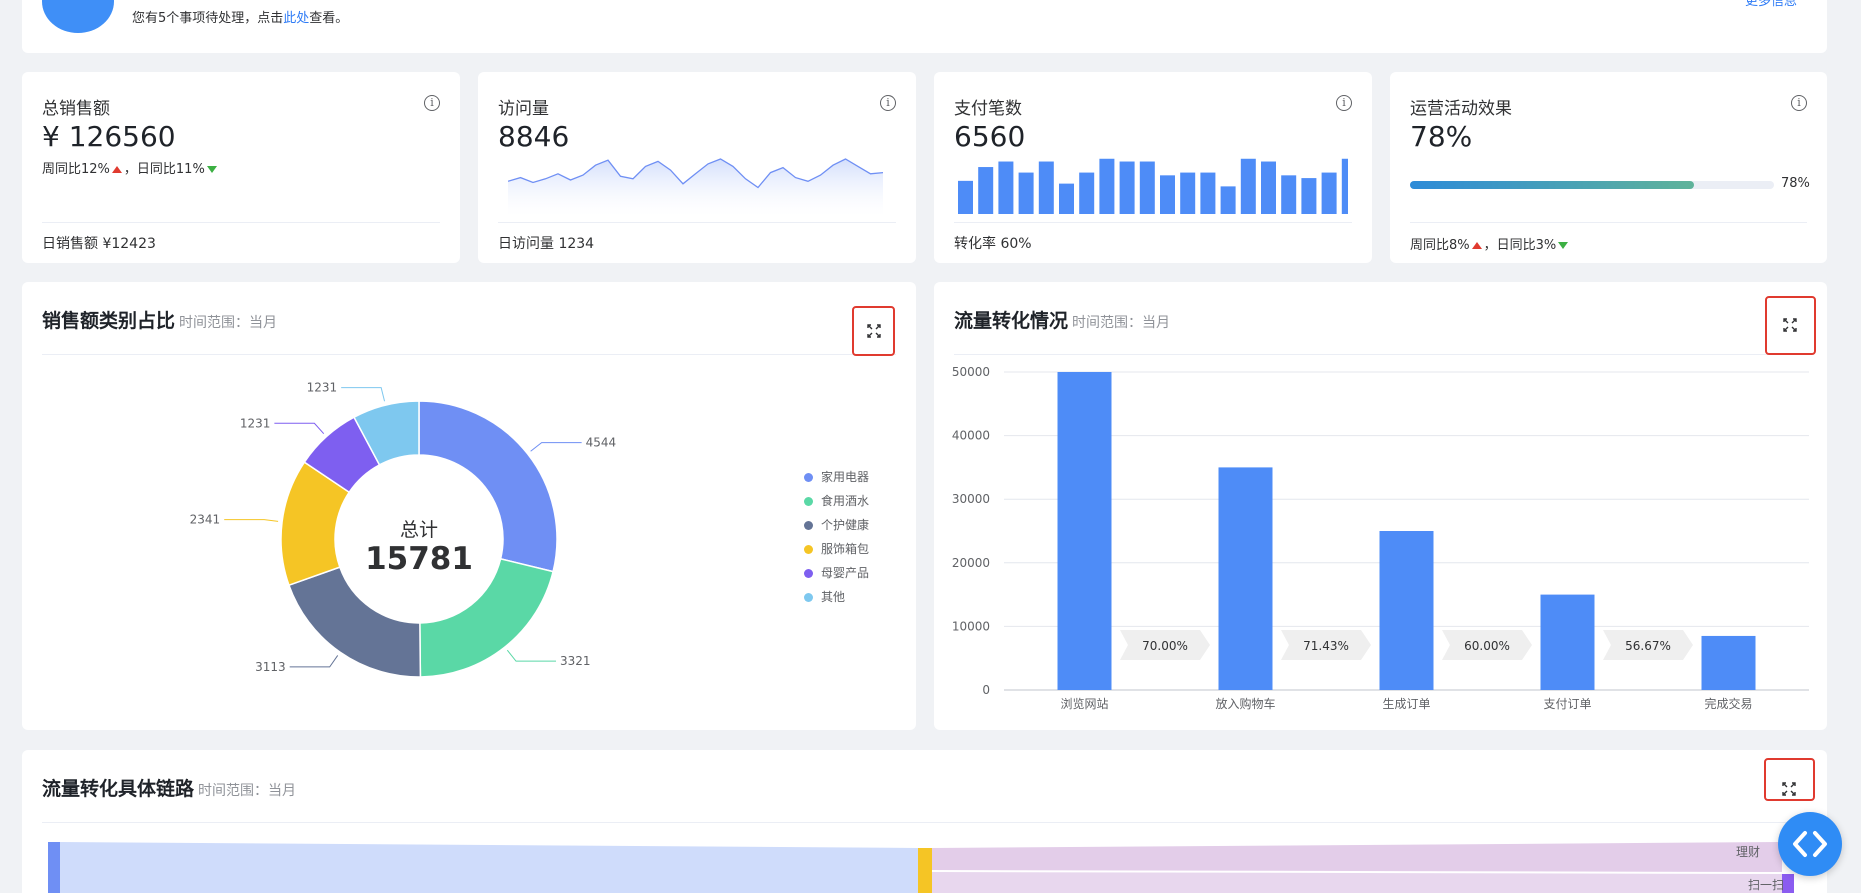 This screenshot has width=1861, height=893. I want to click on notice-card: 您有5个事项待处理，点击此处查看。 更多信息, so click(924, 26).